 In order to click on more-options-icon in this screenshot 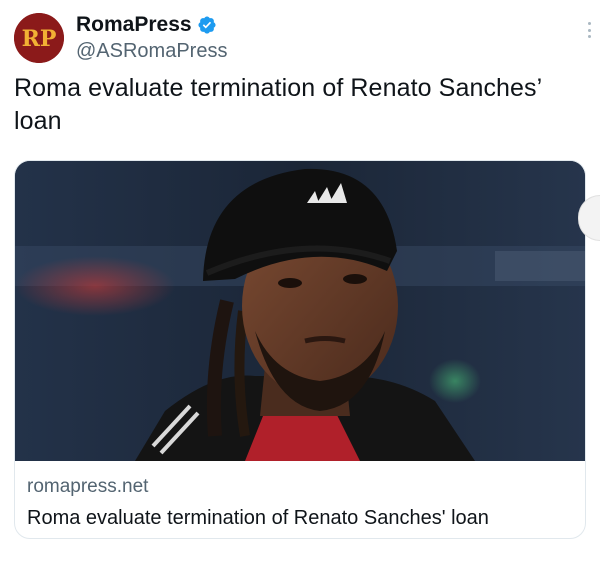, I will do `click(589, 30)`.